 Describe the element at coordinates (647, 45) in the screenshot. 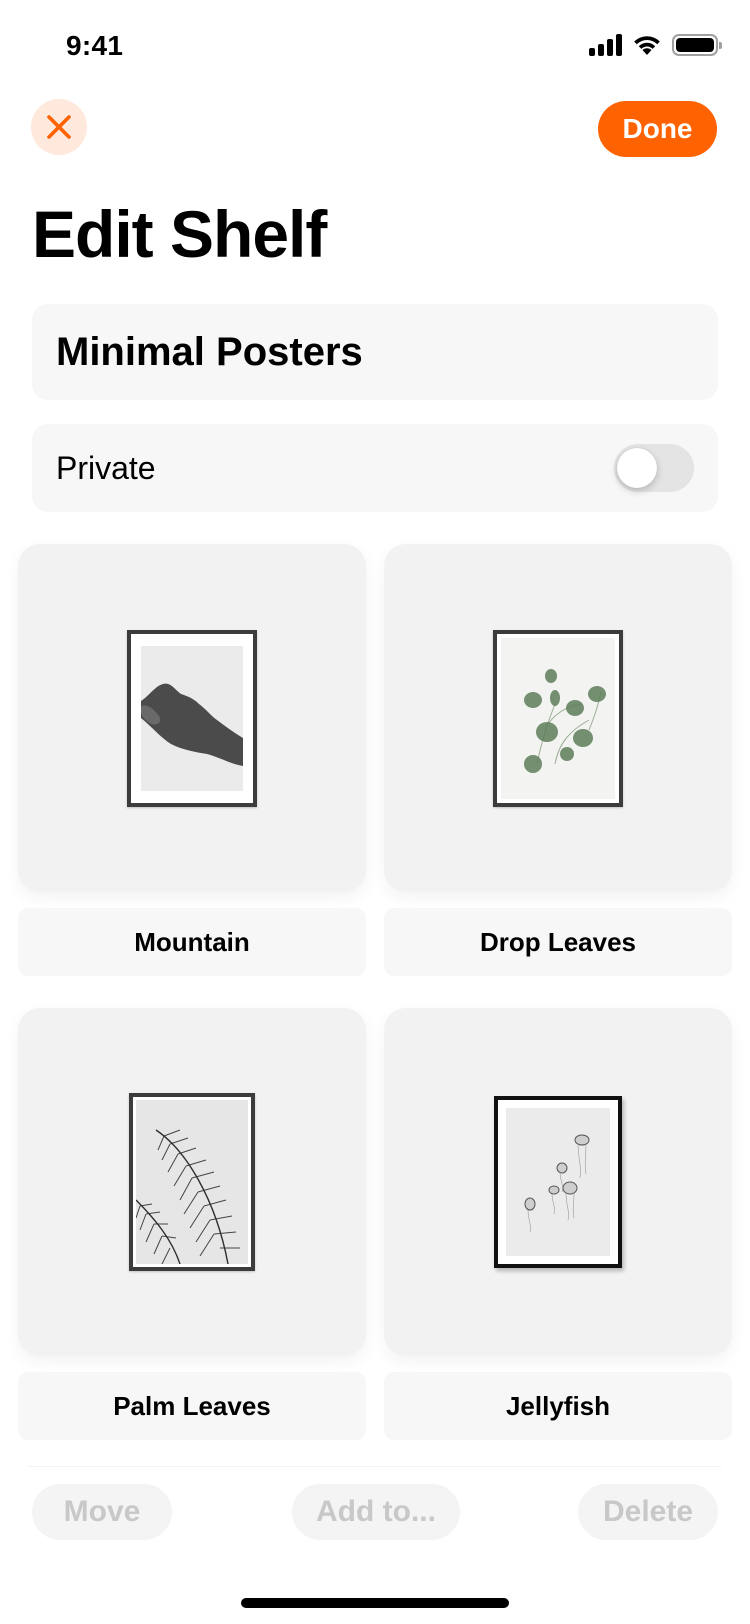

I see `wifi-icon` at that location.